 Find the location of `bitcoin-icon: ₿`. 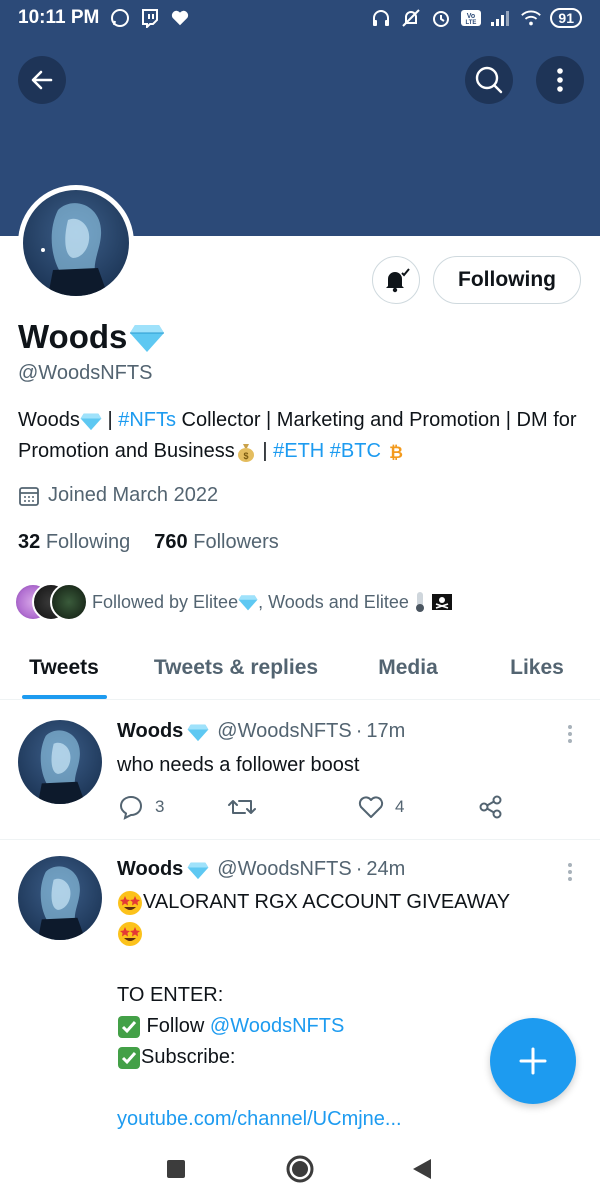

bitcoin-icon: ₿ is located at coordinates (397, 452).